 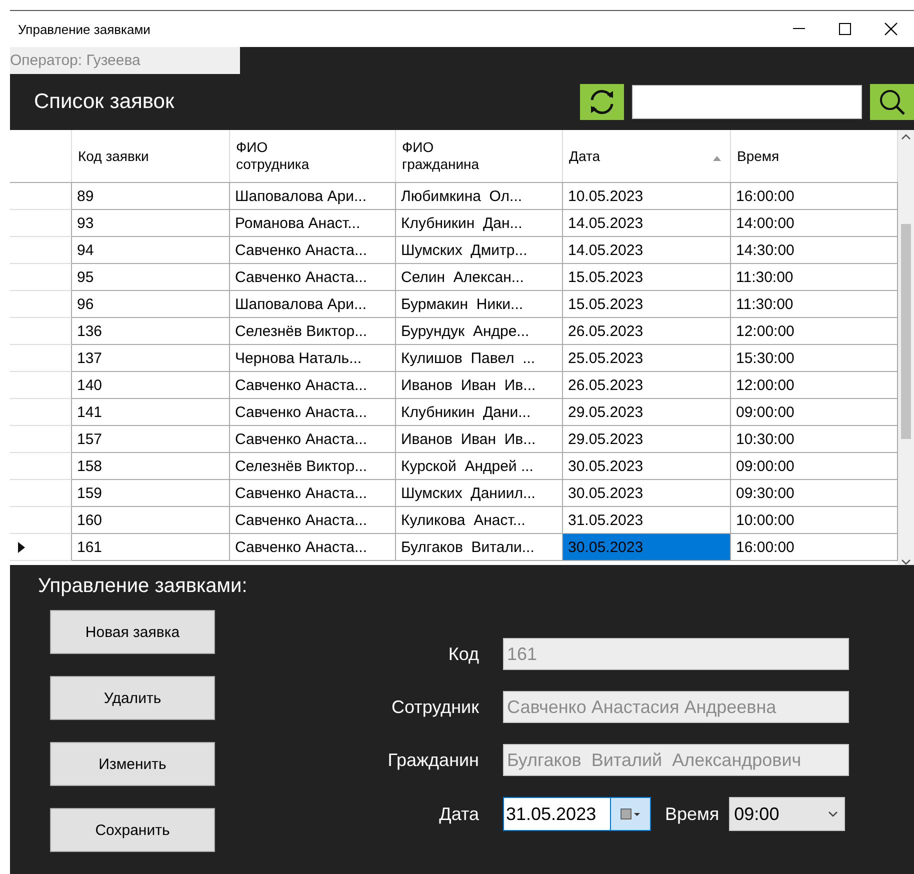 I want to click on close-icon, so click(x=891, y=29).